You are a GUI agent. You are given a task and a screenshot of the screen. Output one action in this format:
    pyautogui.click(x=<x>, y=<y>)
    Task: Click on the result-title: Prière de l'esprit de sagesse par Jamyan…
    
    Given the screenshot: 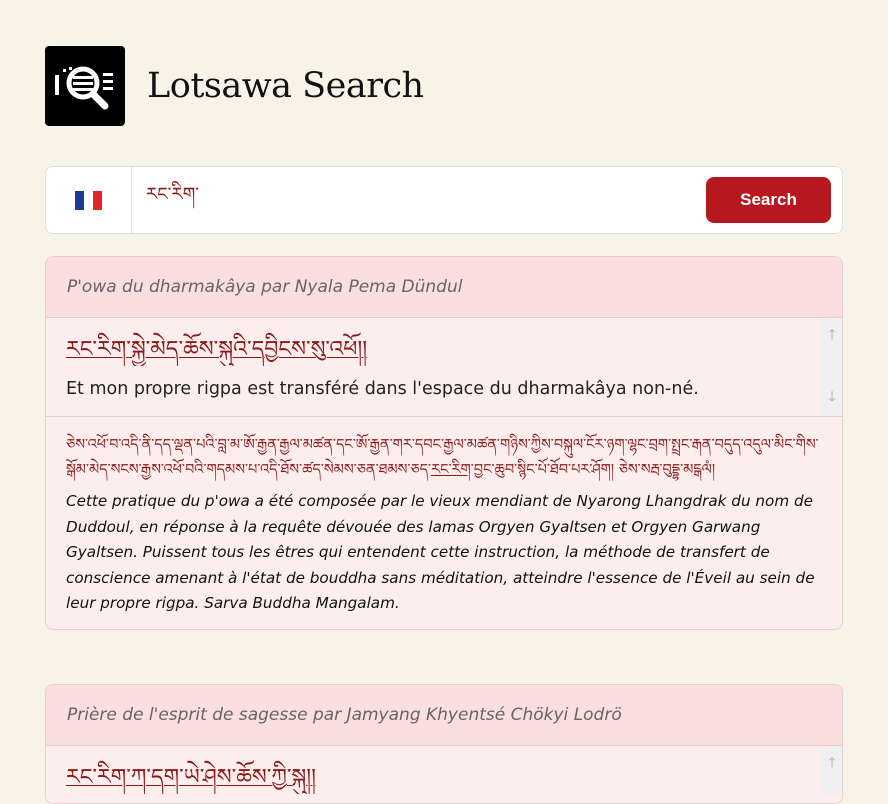 What is the action you would take?
    pyautogui.click(x=444, y=715)
    